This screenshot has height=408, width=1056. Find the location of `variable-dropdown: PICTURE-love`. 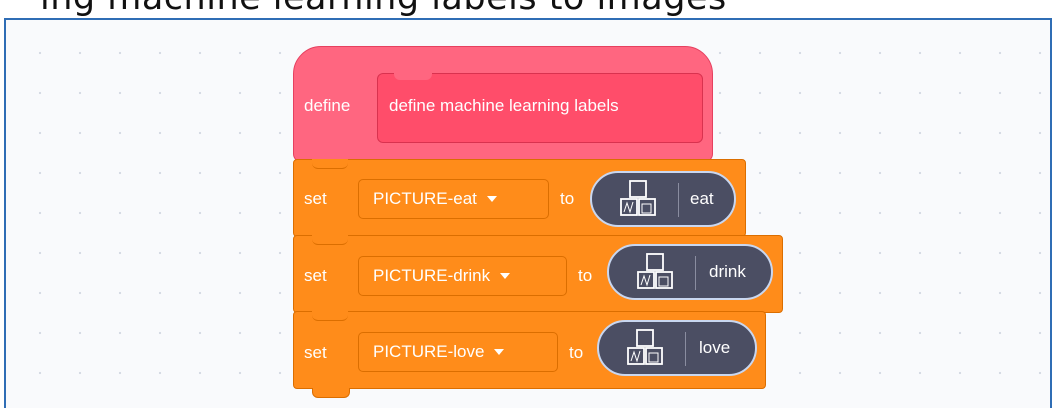

variable-dropdown: PICTURE-love is located at coordinates (458, 352).